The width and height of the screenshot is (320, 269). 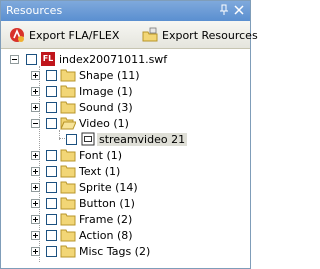 I want to click on tree-node-button: Button (1), so click(x=125, y=203).